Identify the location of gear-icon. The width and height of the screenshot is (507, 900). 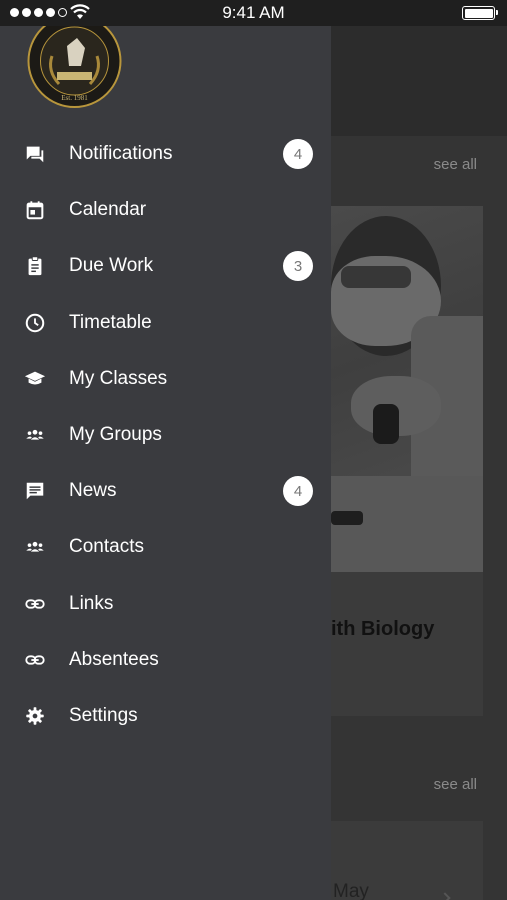
(35, 716).